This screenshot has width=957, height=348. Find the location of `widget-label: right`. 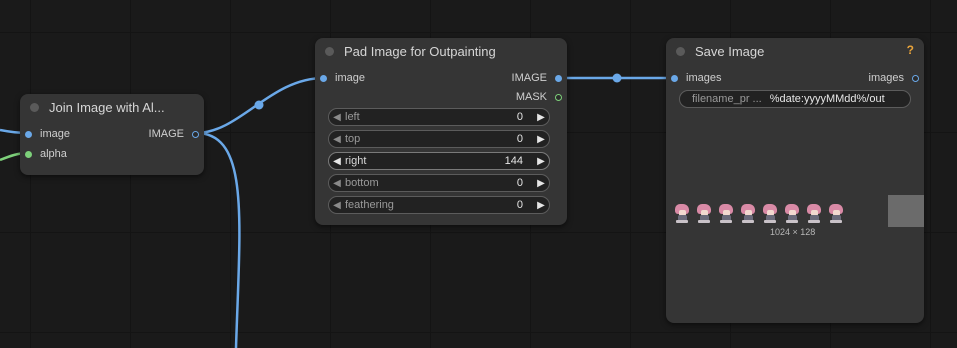

widget-label: right is located at coordinates (356, 161).